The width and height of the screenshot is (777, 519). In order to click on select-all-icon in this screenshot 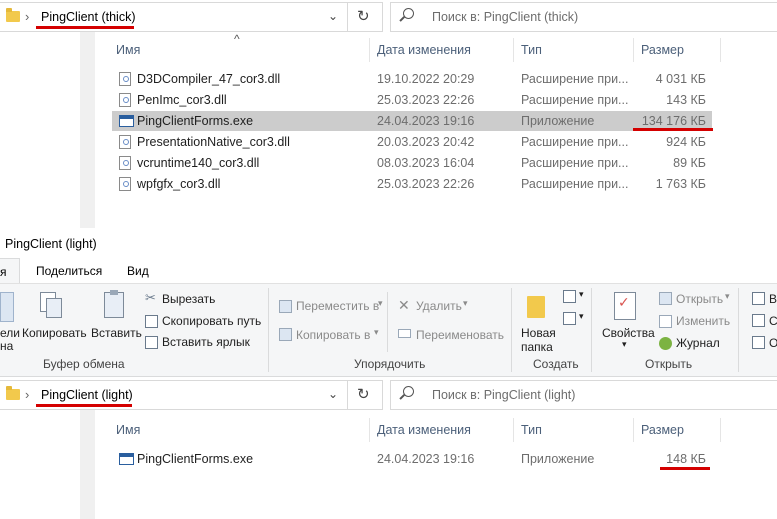, I will do `click(758, 298)`.